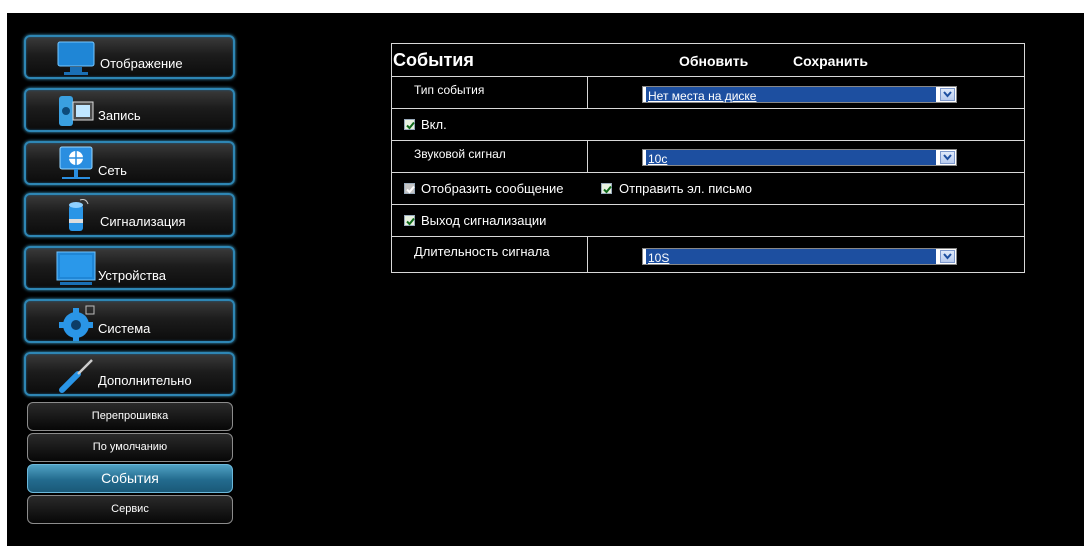  What do you see at coordinates (433, 60) in the screenshot?
I see `page-title: События` at bounding box center [433, 60].